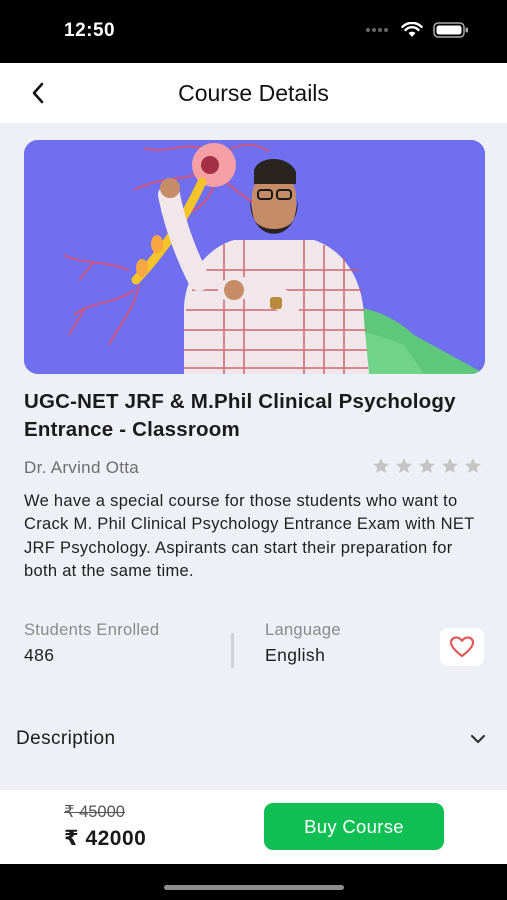 The width and height of the screenshot is (507, 900). What do you see at coordinates (377, 30) in the screenshot?
I see `cellular-signal-icon` at bounding box center [377, 30].